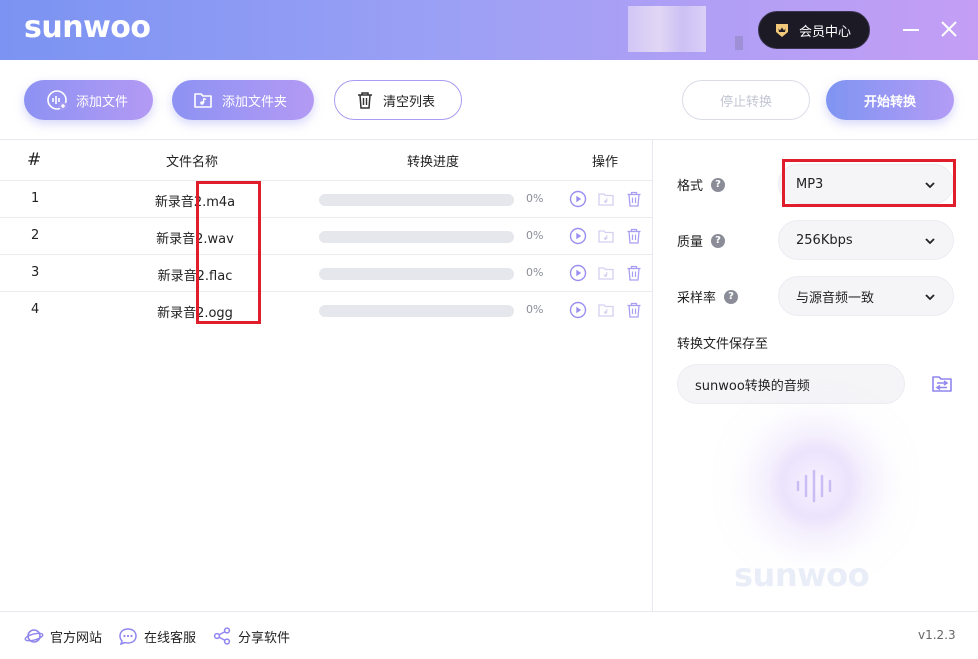  What do you see at coordinates (652, 375) in the screenshot?
I see `panel-divider` at bounding box center [652, 375].